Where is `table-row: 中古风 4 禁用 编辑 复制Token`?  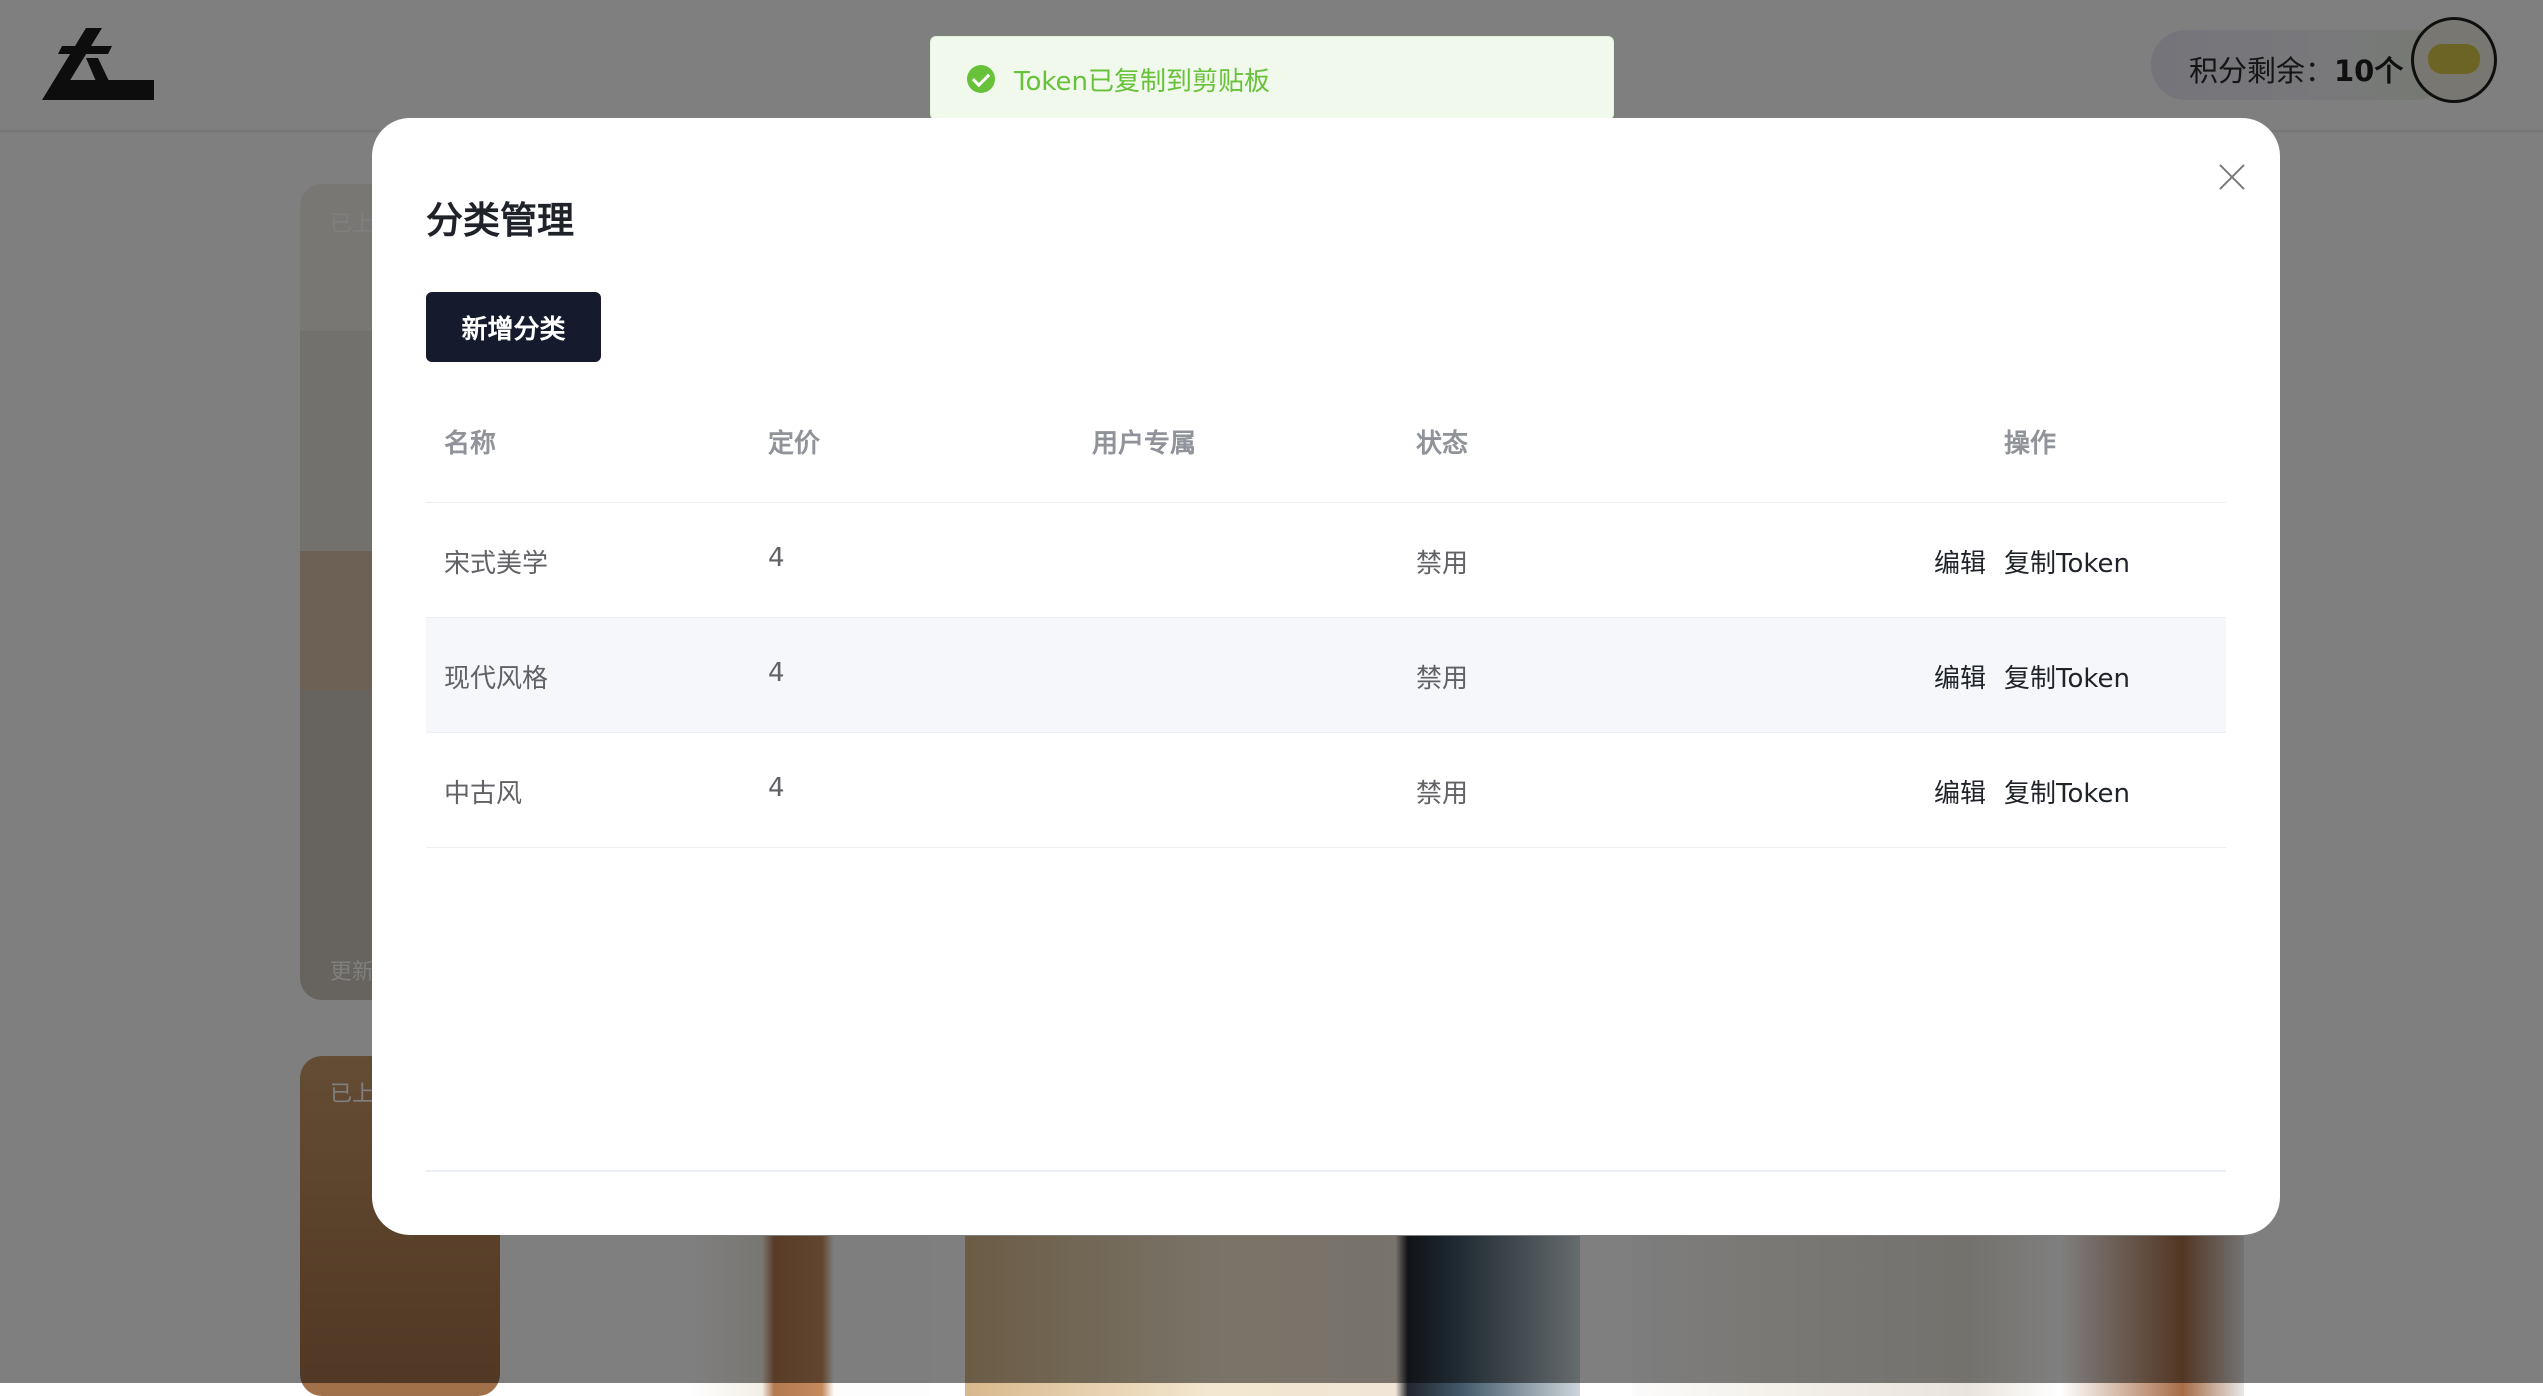
table-row: 中古风 4 禁用 编辑 复制Token is located at coordinates (1326, 790).